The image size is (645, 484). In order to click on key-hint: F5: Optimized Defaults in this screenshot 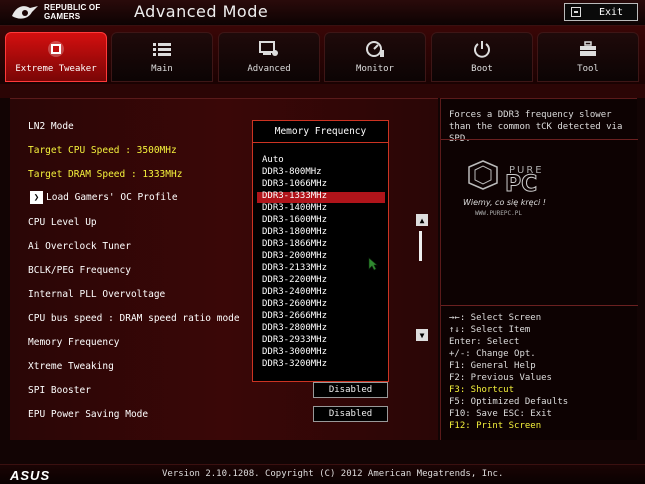, I will do `click(509, 402)`.